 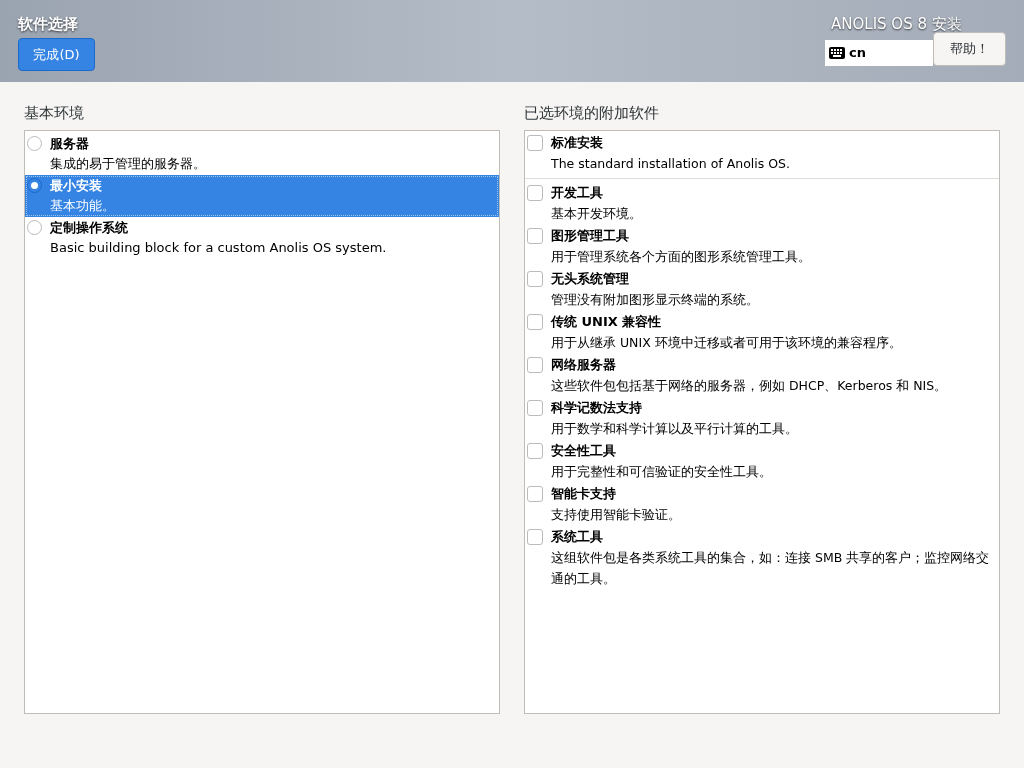 What do you see at coordinates (896, 24) in the screenshot?
I see `product-title: ANOLIS OS 8 安装` at bounding box center [896, 24].